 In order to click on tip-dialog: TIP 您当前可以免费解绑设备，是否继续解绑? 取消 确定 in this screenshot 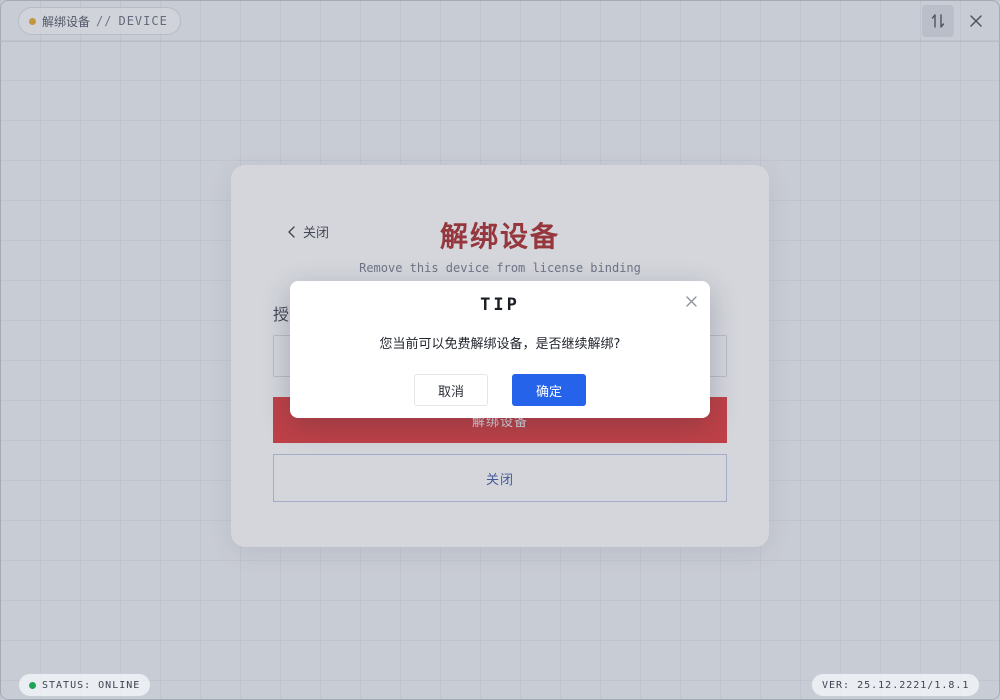, I will do `click(500, 349)`.